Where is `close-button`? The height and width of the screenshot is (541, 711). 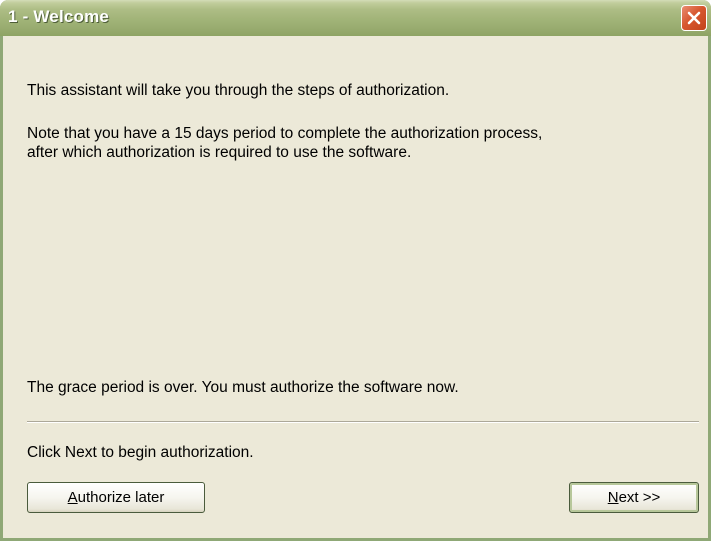
close-button is located at coordinates (694, 18).